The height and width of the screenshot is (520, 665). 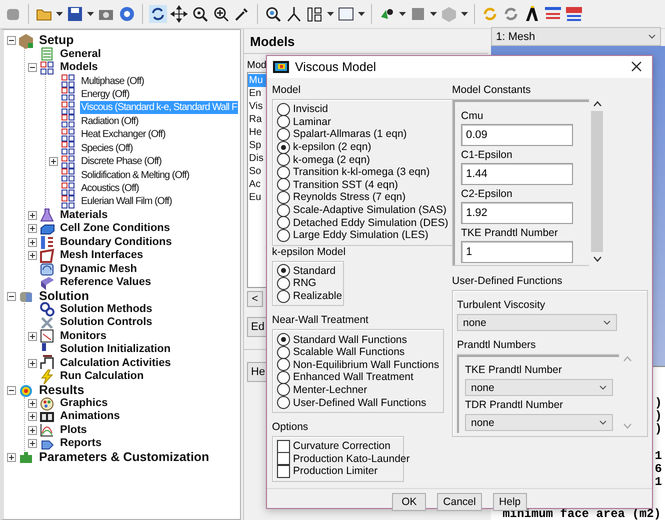 What do you see at coordinates (331, 160) in the screenshot?
I see `radio-label: k-omega (2 eqn)` at bounding box center [331, 160].